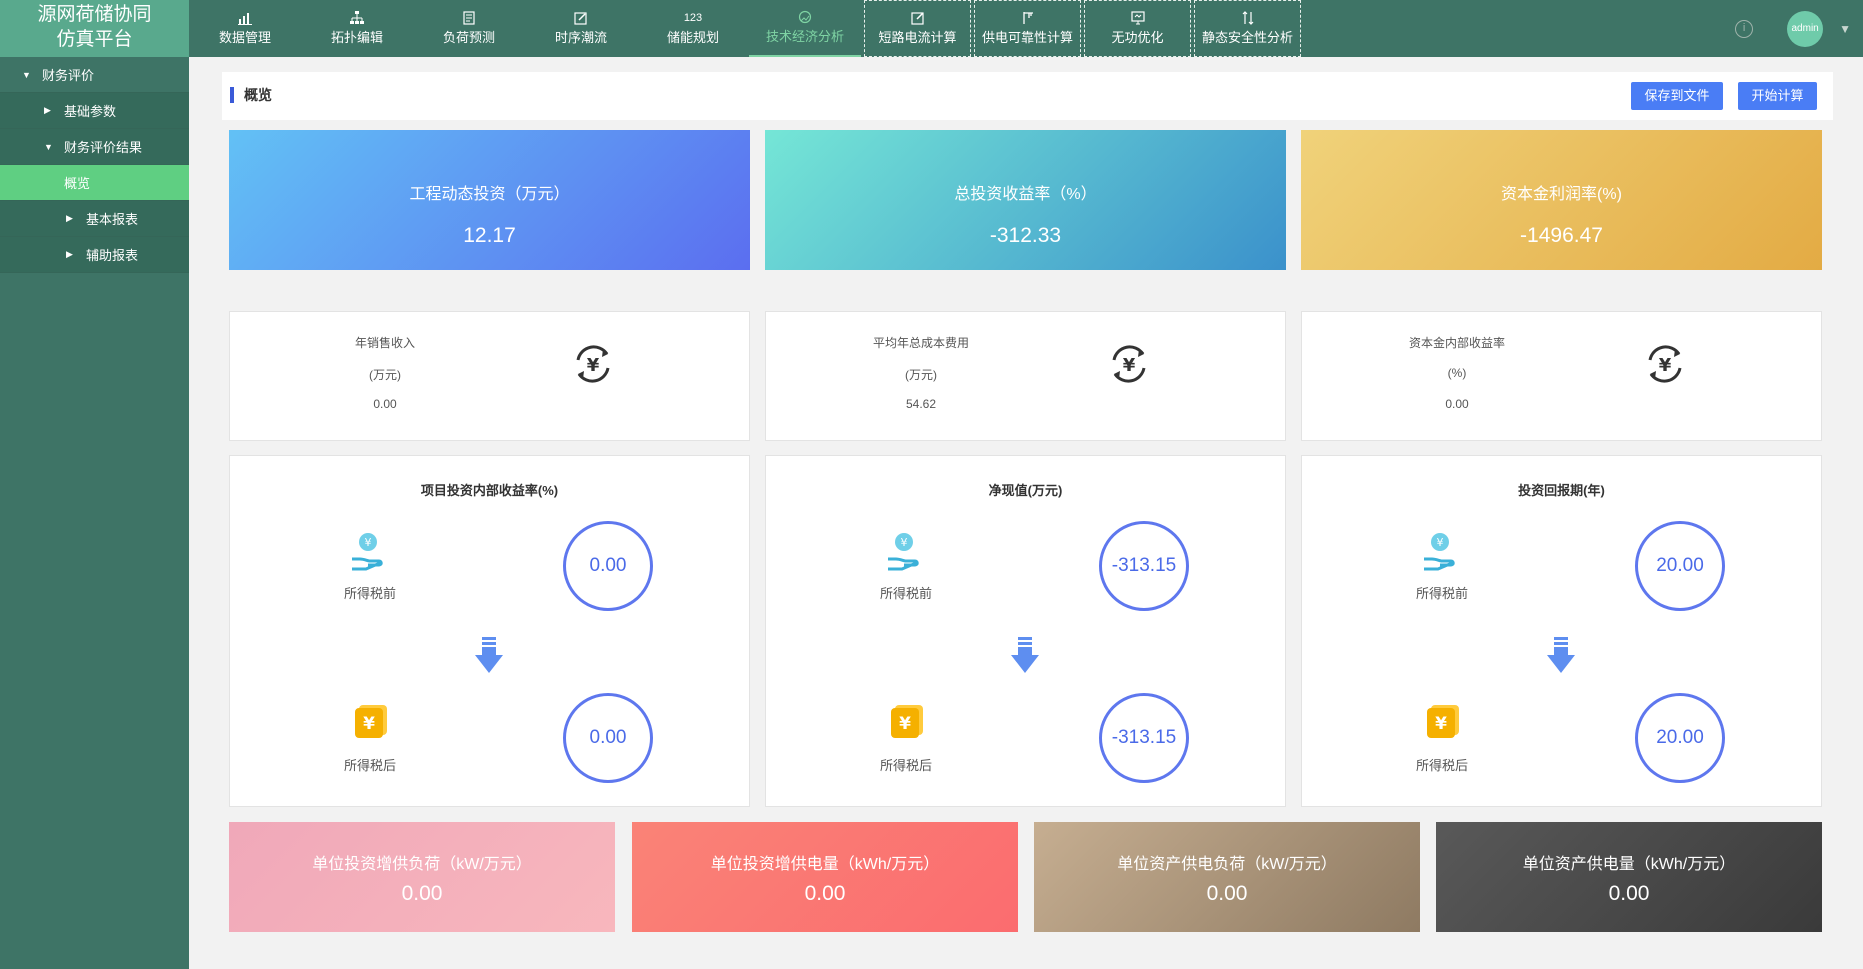  Describe the element at coordinates (94, 39) in the screenshot. I see `app-title-line2: 仿真平台` at that location.